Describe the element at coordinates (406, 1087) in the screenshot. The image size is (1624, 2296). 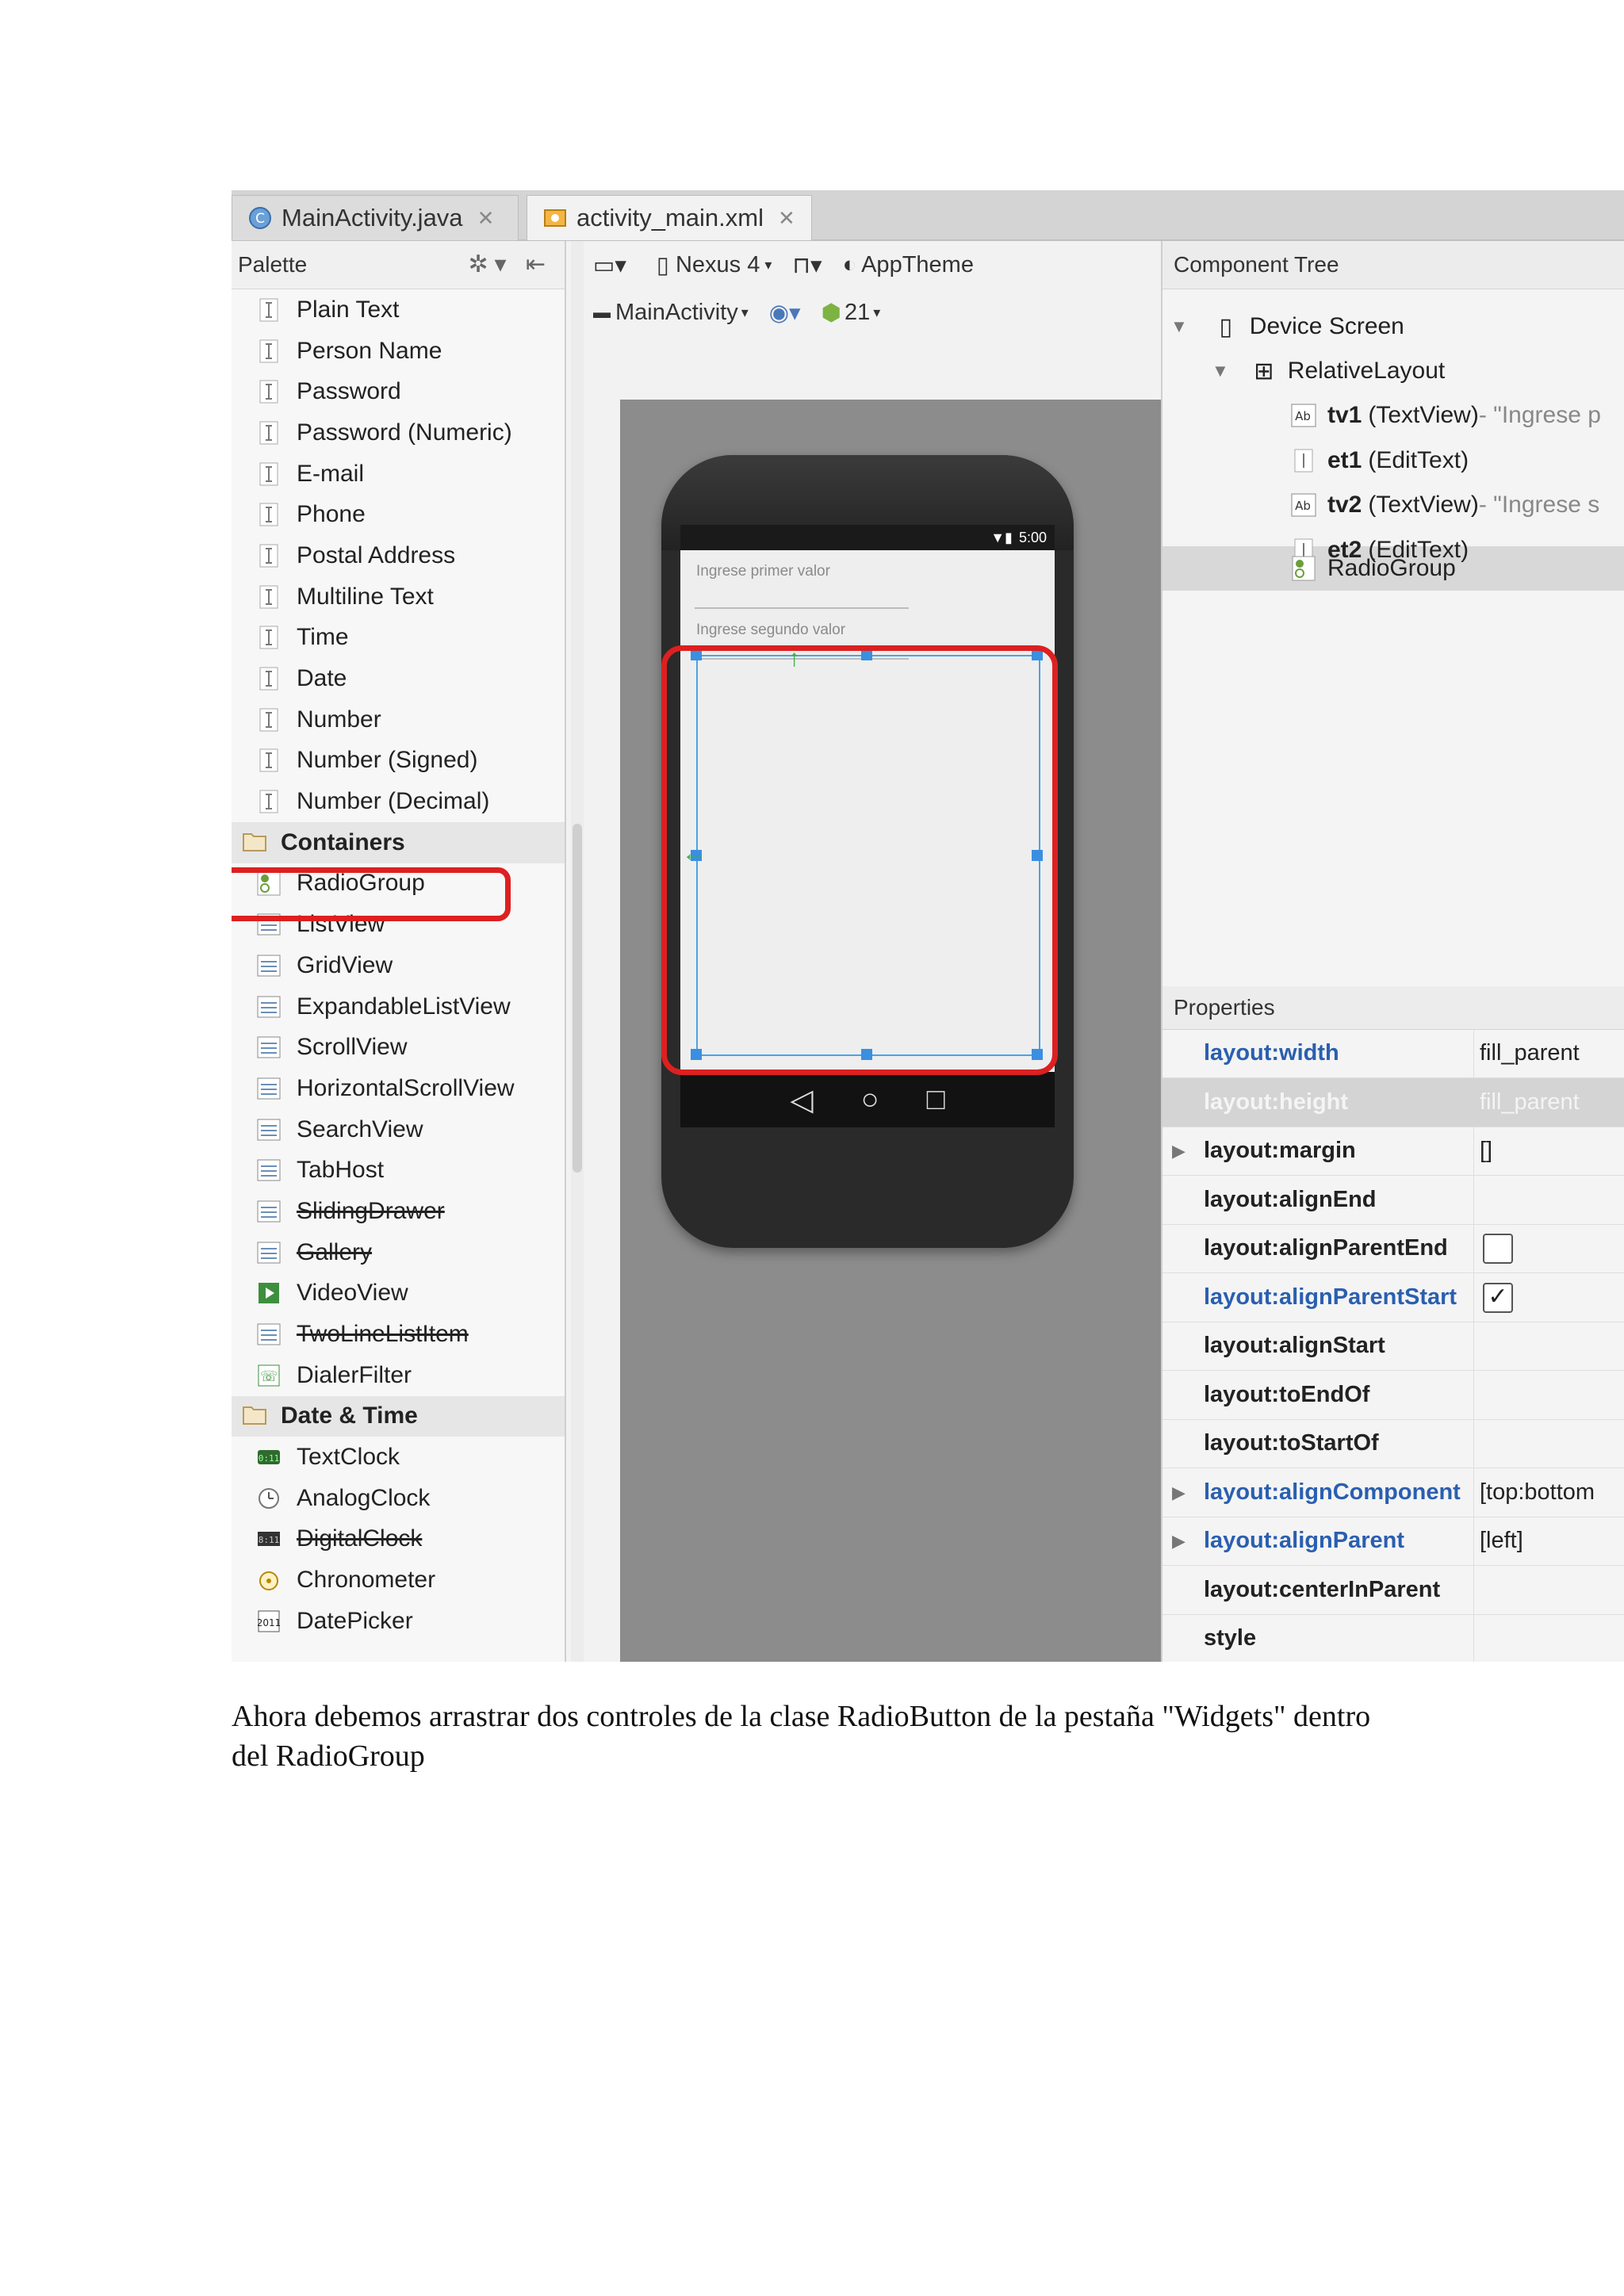
I see `palette-item-label: HorizontalScrollView` at that location.